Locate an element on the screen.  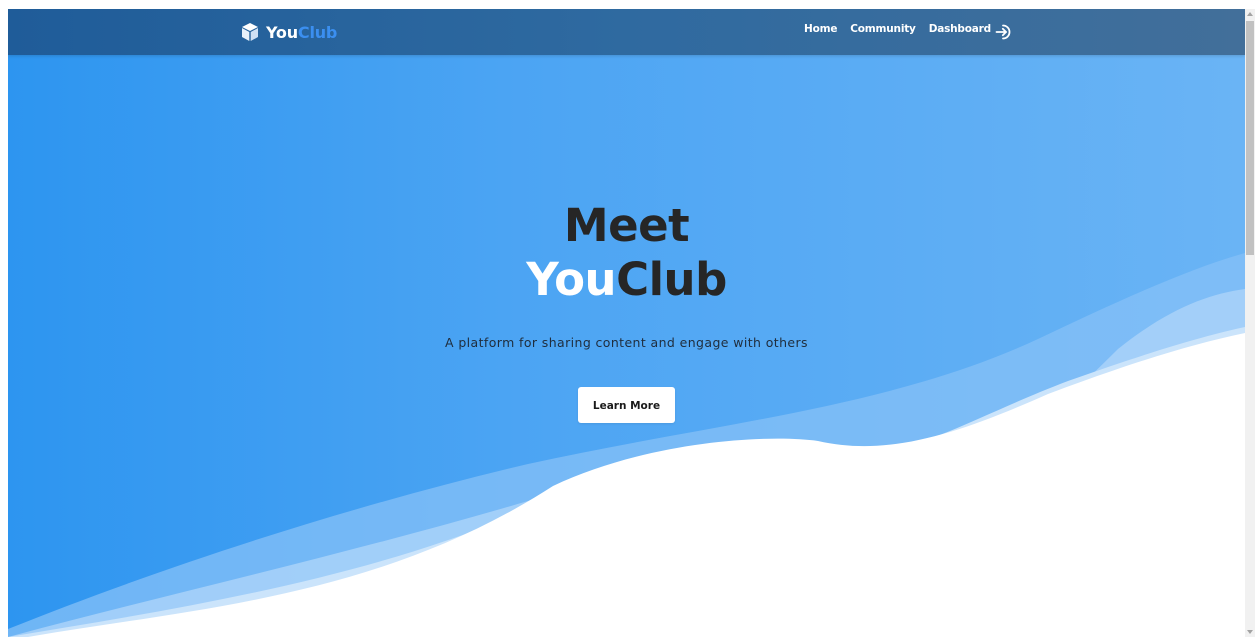
nav-links: Home Community Dashboard is located at coordinates (904, 29).